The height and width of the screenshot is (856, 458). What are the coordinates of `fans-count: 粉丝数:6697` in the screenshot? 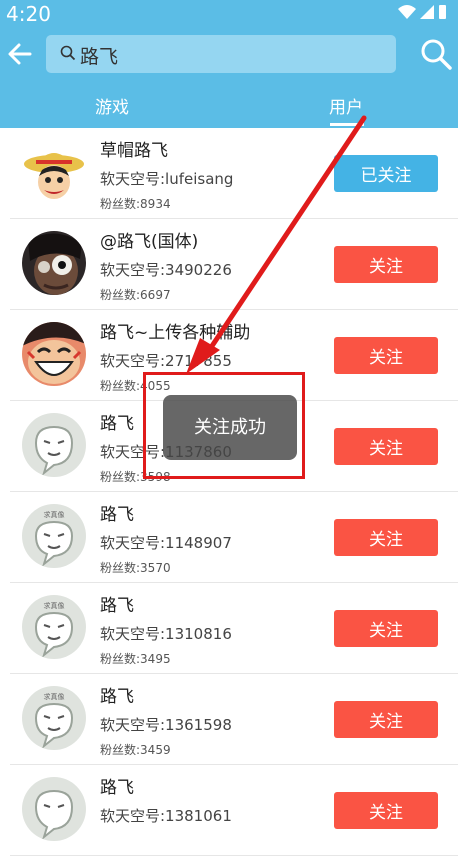 It's located at (135, 295).